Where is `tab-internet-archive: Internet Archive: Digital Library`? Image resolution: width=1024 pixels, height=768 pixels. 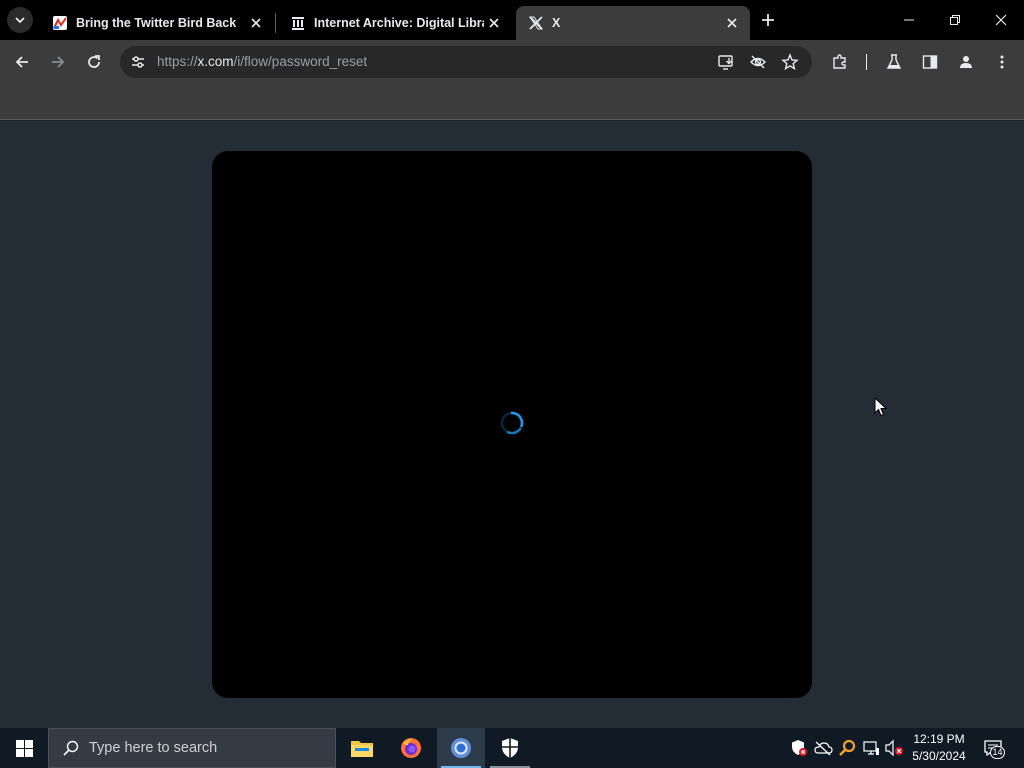 tab-internet-archive: Internet Archive: Digital Library is located at coordinates (395, 23).